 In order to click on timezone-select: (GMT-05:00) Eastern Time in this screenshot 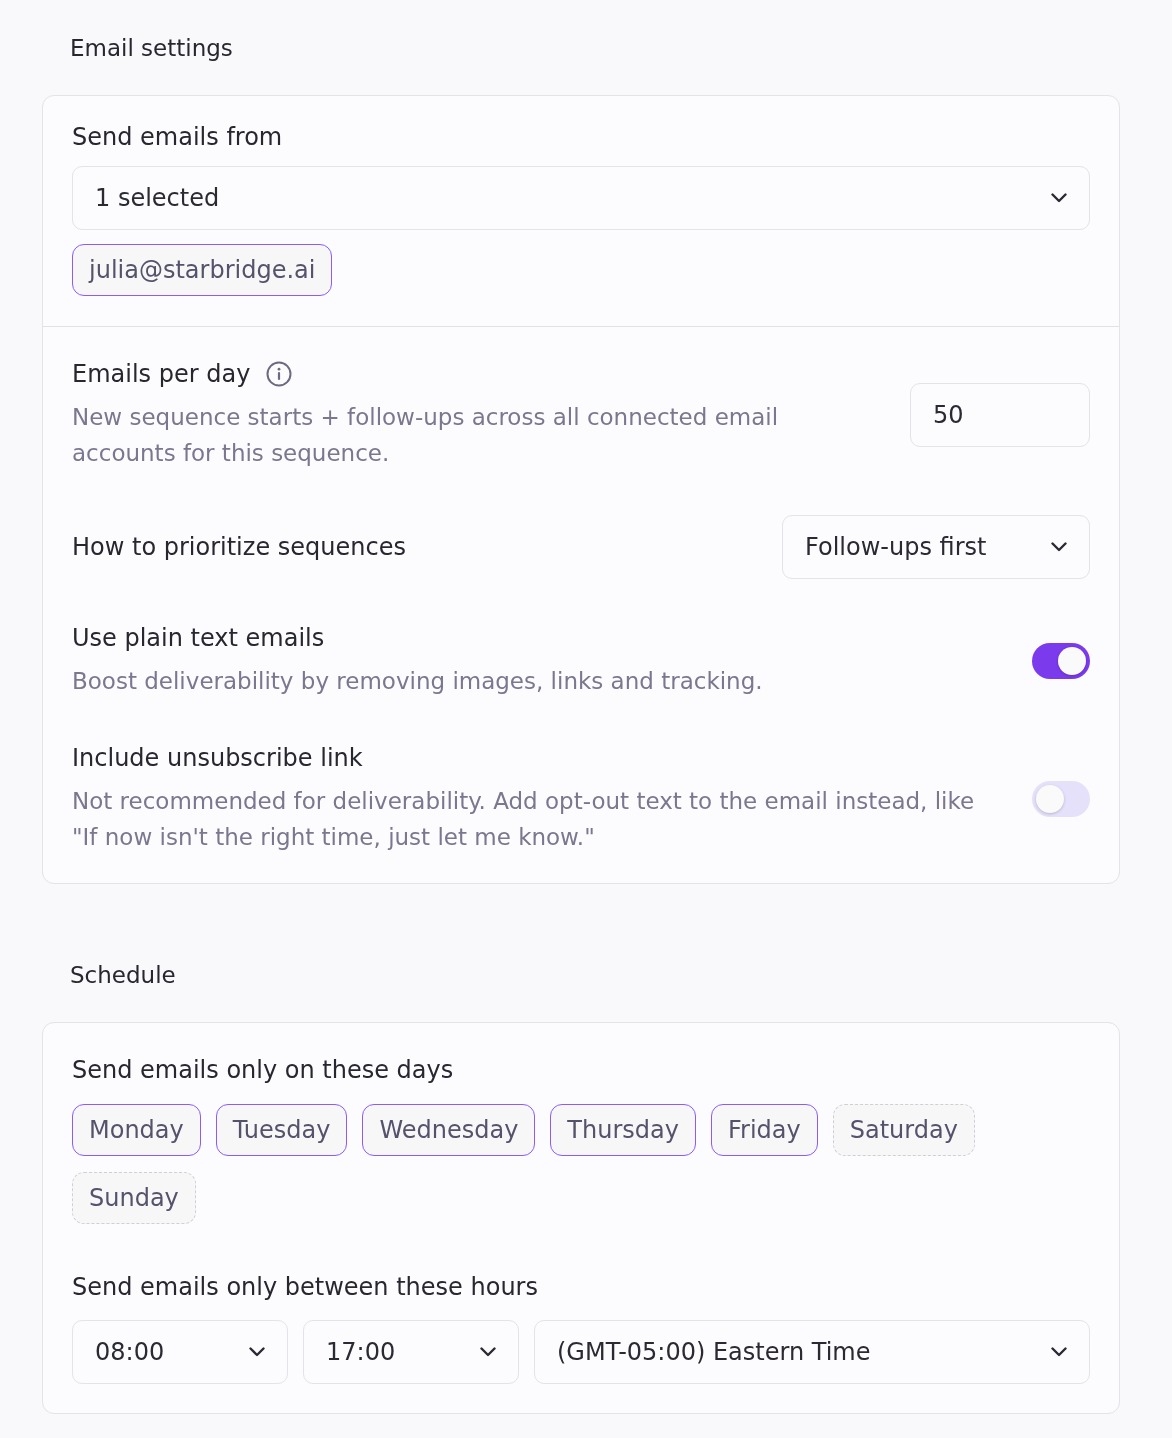, I will do `click(812, 1352)`.